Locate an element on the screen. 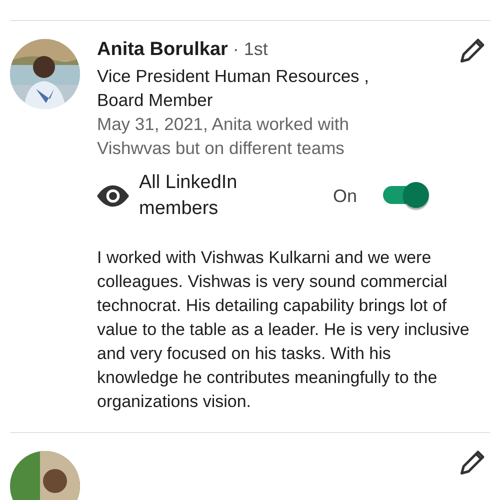  toggle-state: On is located at coordinates (345, 196).